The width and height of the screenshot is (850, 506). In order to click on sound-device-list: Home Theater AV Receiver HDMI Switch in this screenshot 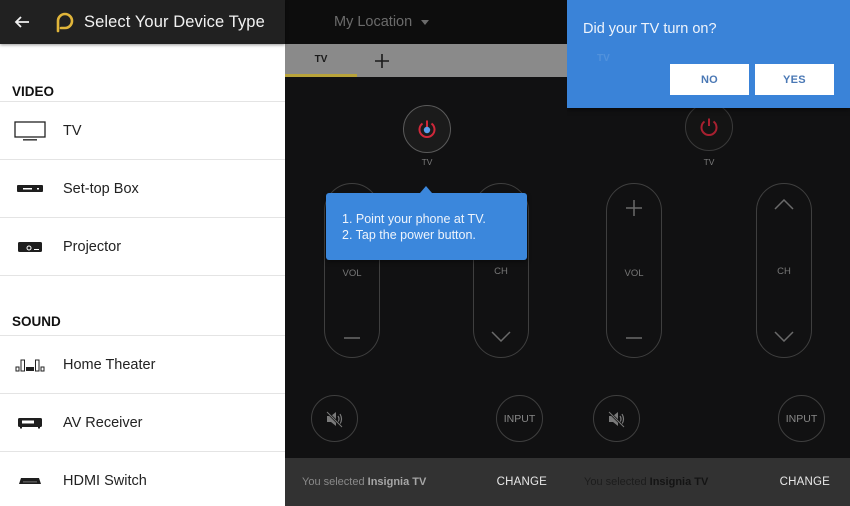, I will do `click(142, 420)`.